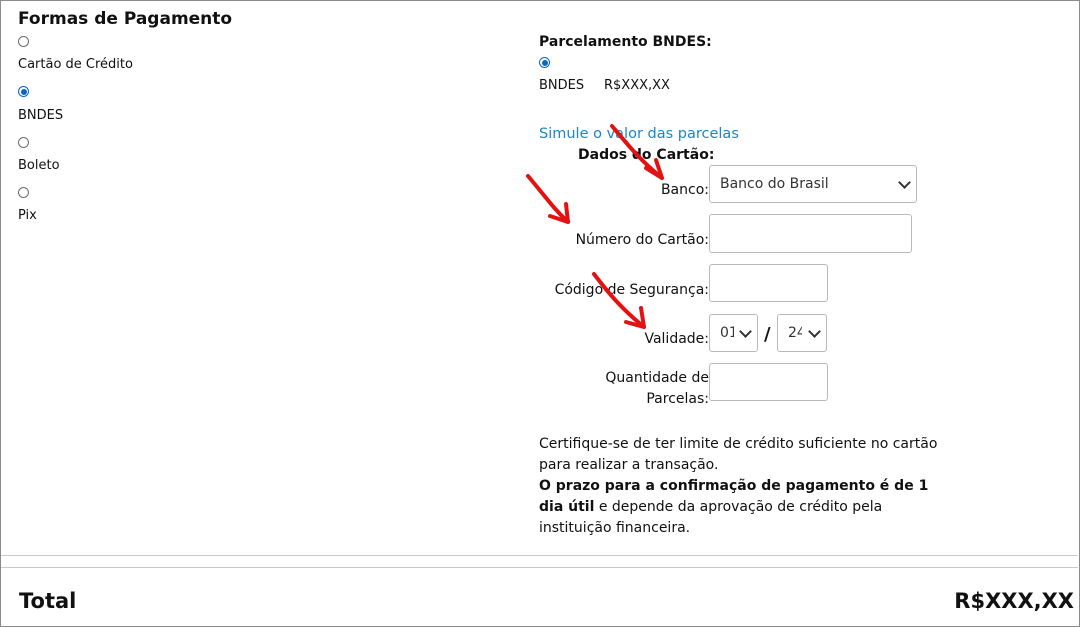 This screenshot has height=627, width=1080. What do you see at coordinates (595, 226) in the screenshot?
I see `annotation-arrows` at bounding box center [595, 226].